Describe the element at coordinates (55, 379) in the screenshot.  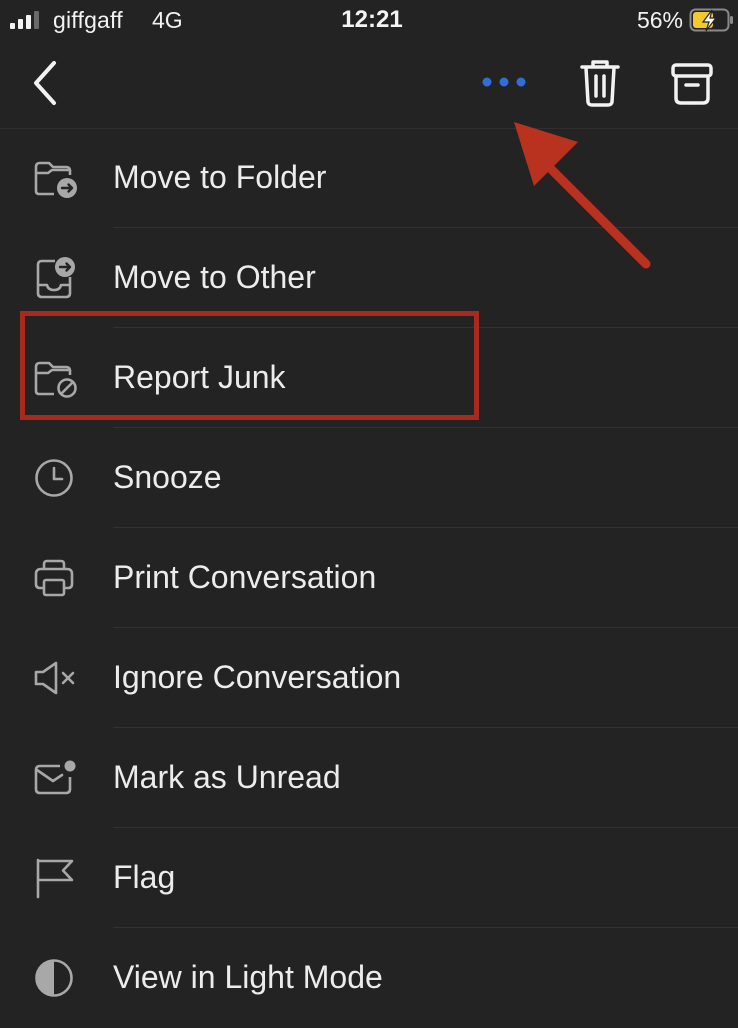
I see `folder-block-icon` at that location.